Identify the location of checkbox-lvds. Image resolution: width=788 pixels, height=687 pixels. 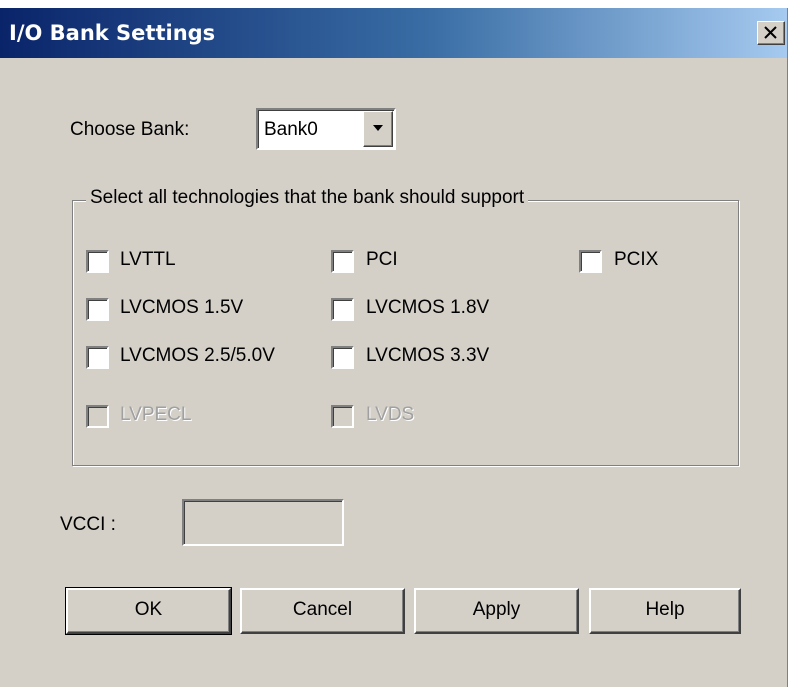
(342, 416).